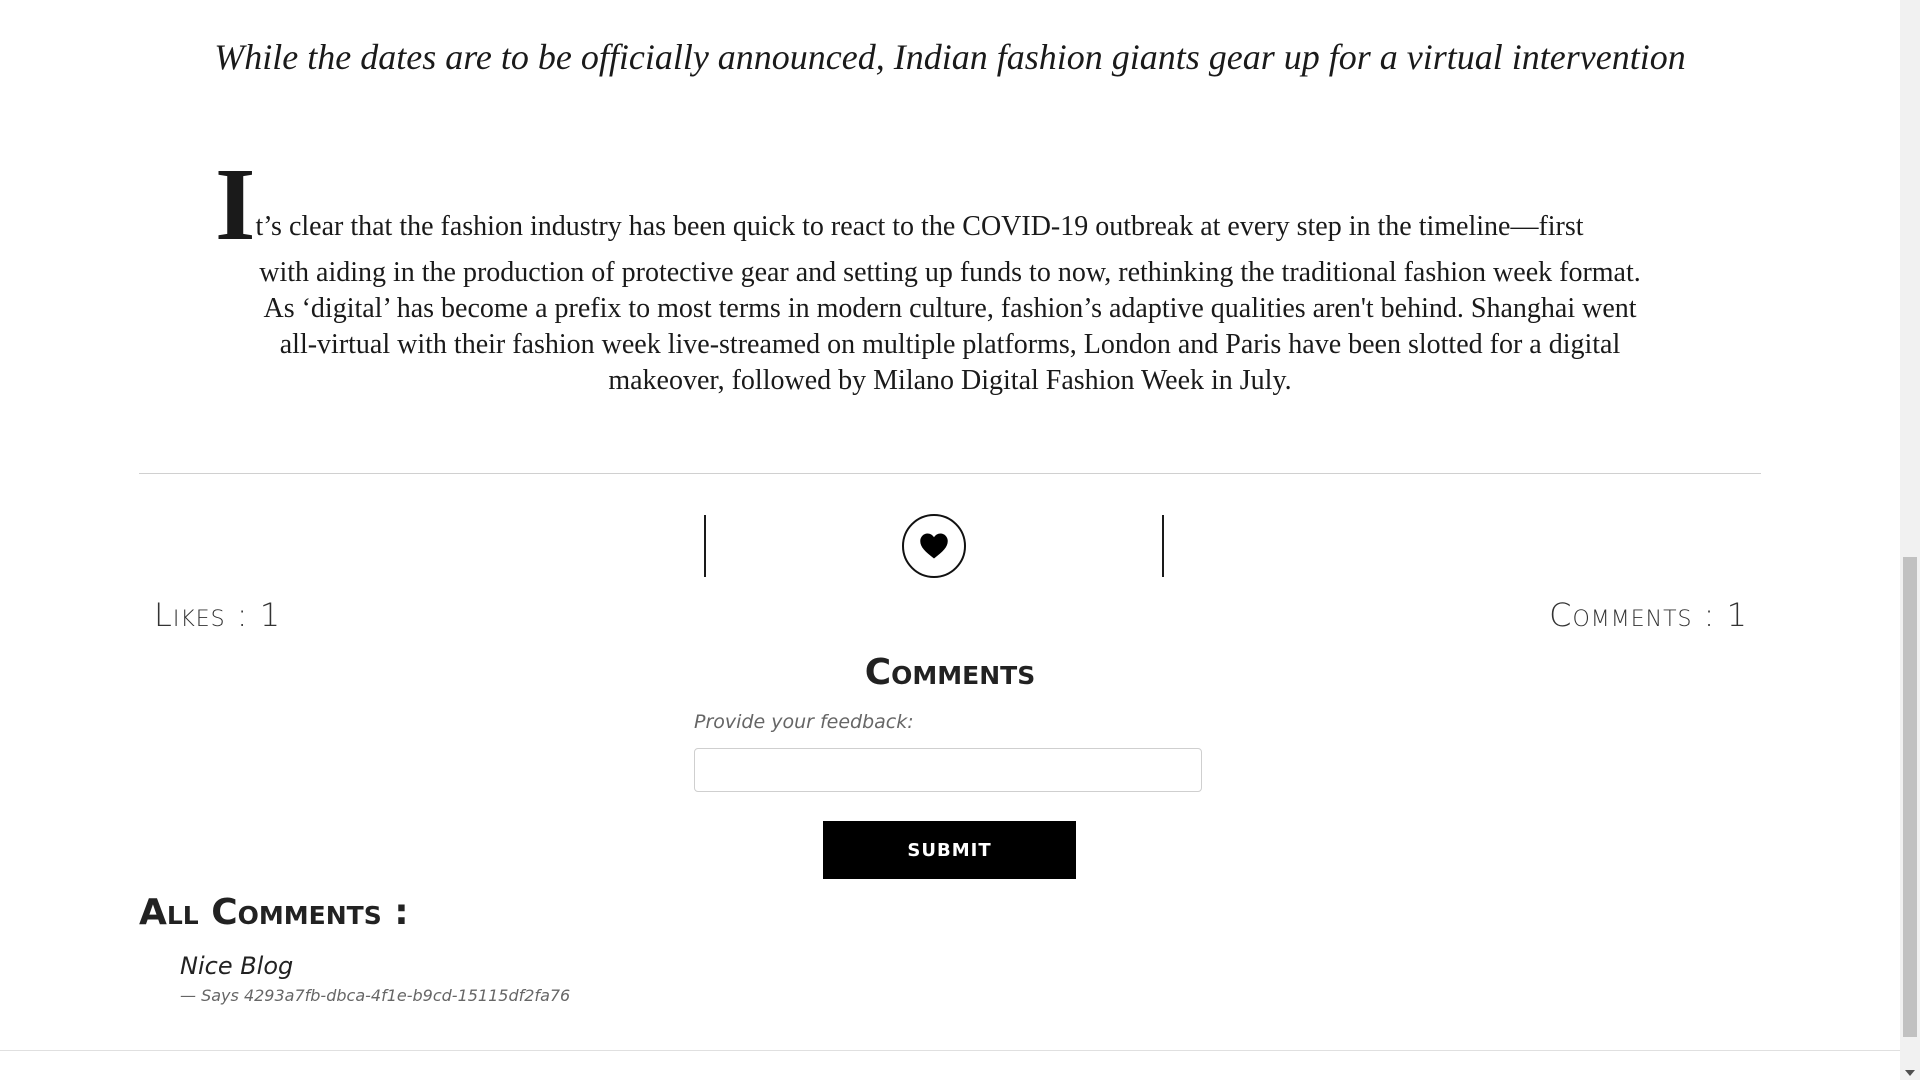  Describe the element at coordinates (705, 546) in the screenshot. I see `vertical-divider-left` at that location.